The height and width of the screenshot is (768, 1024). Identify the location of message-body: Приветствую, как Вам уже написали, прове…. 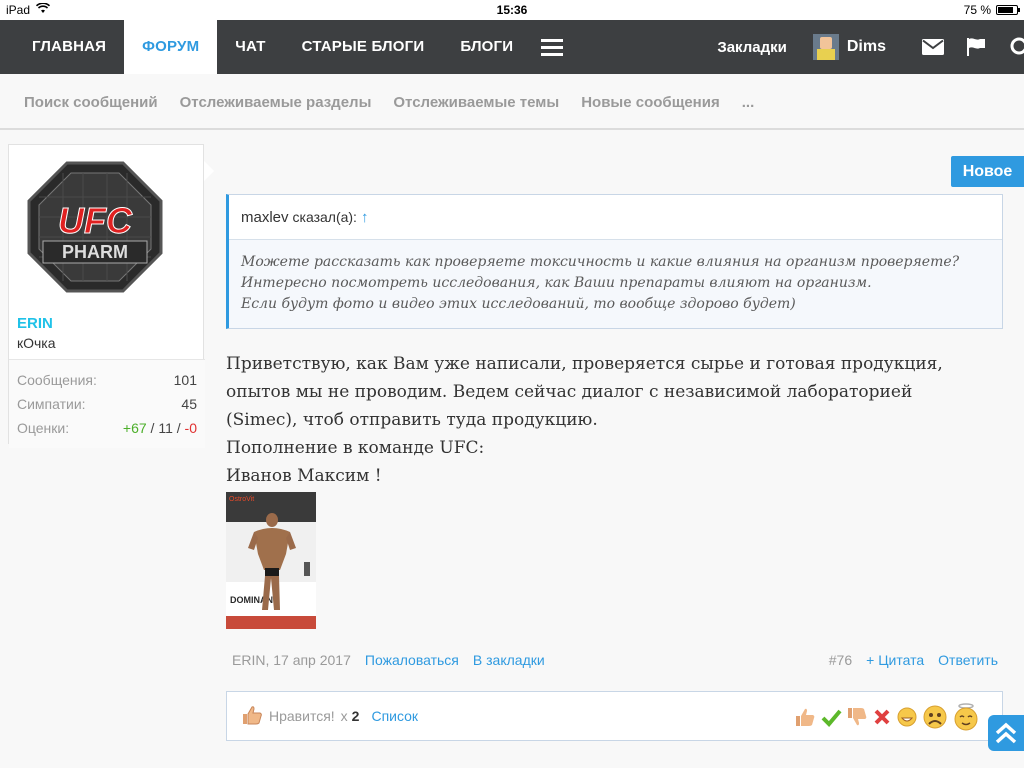
(616, 420).